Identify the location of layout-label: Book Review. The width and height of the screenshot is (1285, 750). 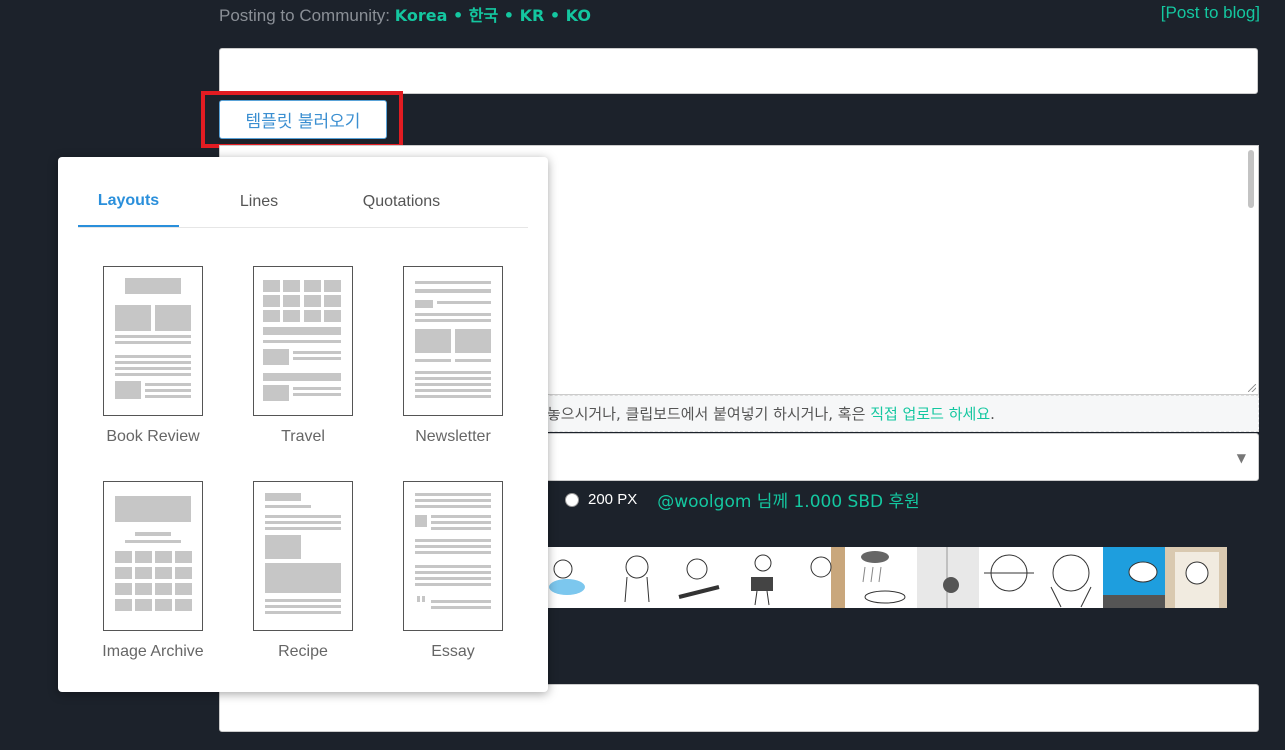
(153, 436).